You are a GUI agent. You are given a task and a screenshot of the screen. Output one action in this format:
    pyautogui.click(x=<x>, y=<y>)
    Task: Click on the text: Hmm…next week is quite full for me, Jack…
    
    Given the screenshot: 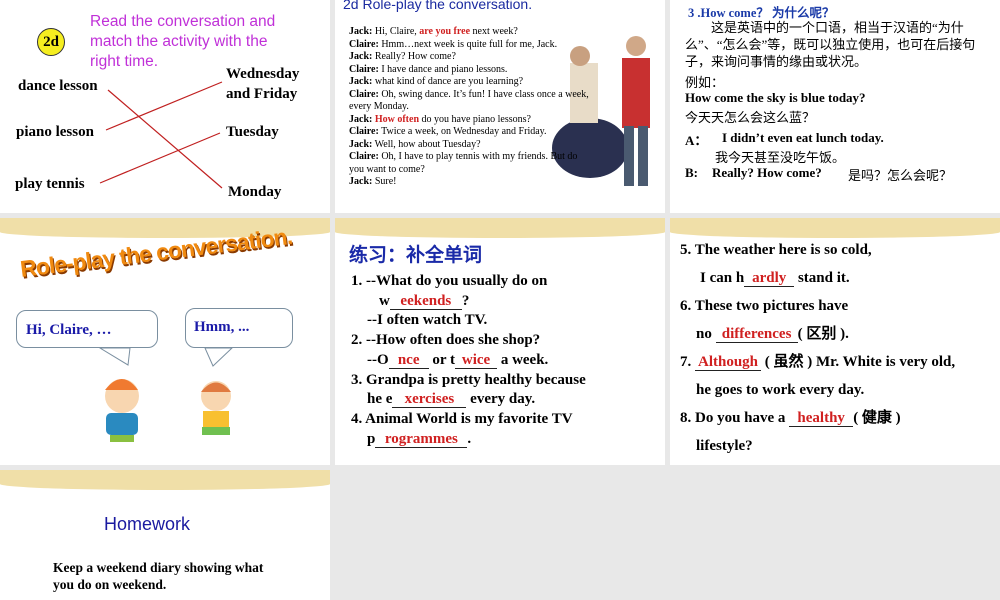 What is the action you would take?
    pyautogui.click(x=468, y=44)
    